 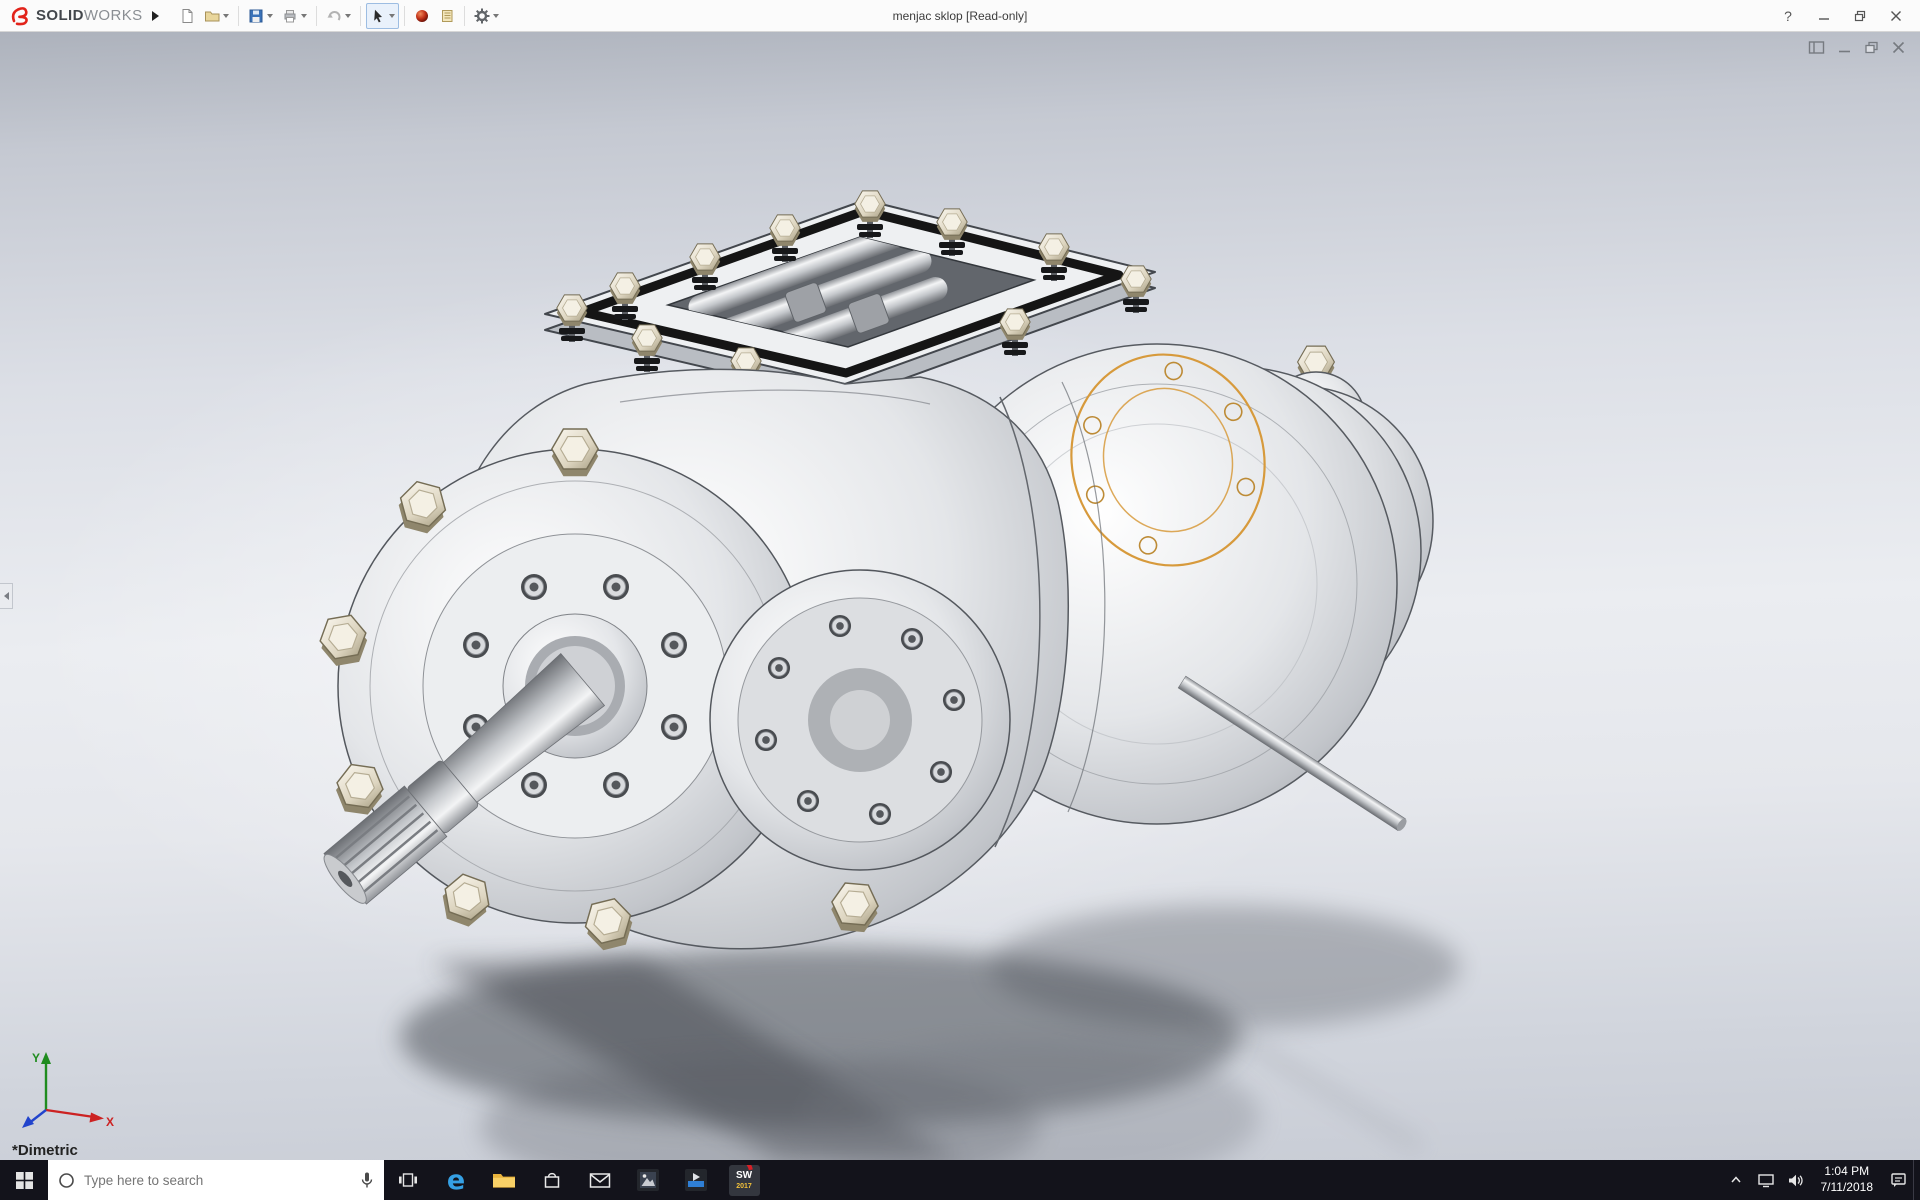 I want to click on orientation-triad: Y X, so click(x=68, y=1089).